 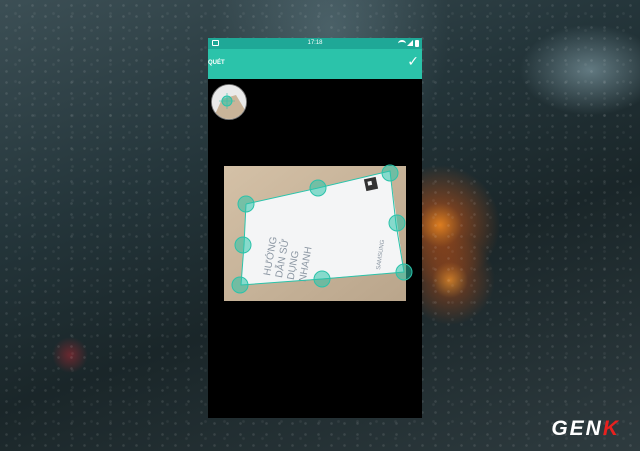 I want to click on genk-watermark: GENK, so click(x=585, y=429).